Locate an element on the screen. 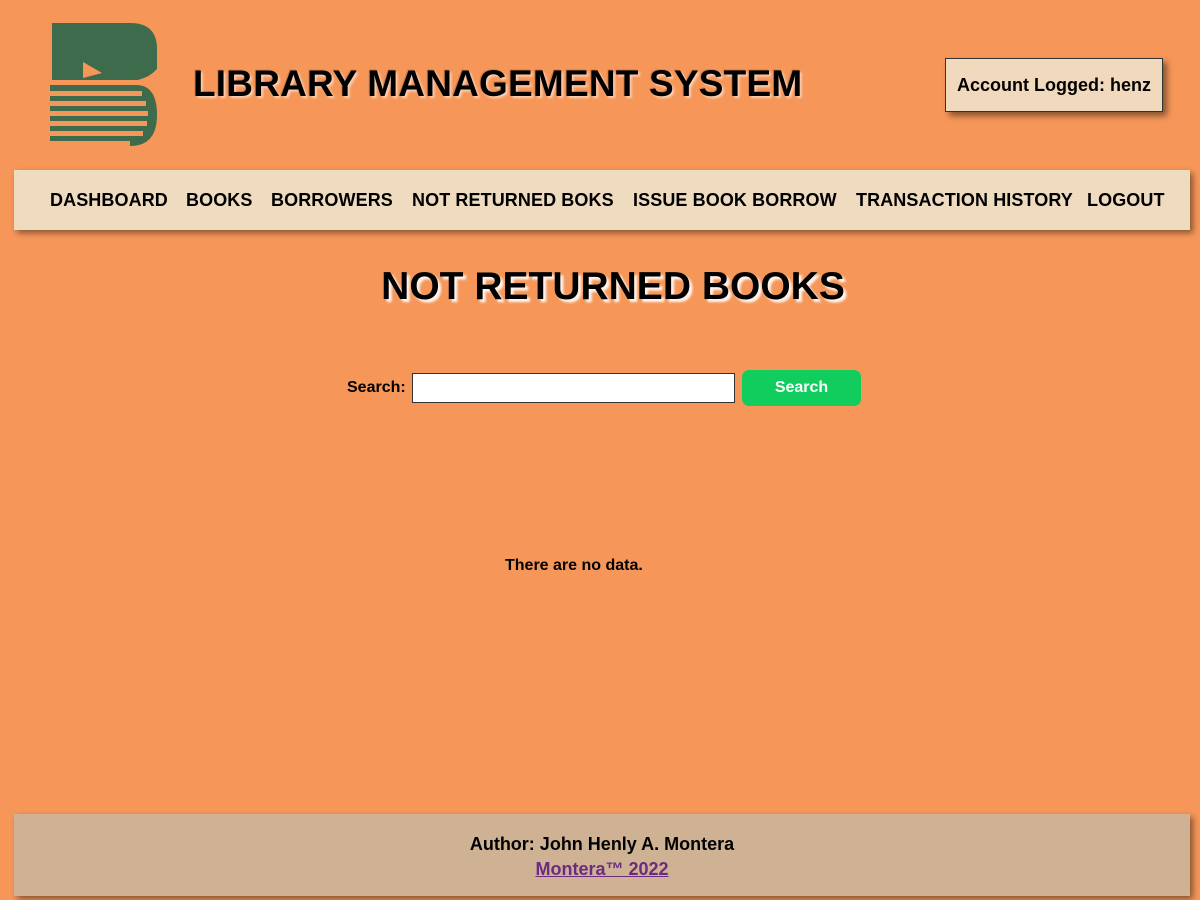 The image size is (1200, 900). nav-issue-book-borrow: ISSUE BOOK BORROW is located at coordinates (735, 200).